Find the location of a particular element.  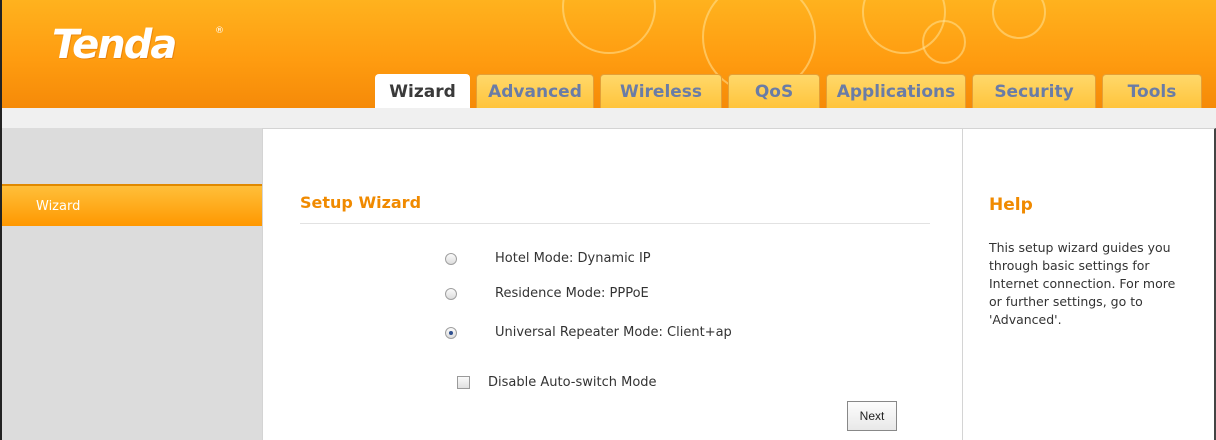

option-disable-auto-switch: Disable Auto-switch Mode is located at coordinates (557, 382).